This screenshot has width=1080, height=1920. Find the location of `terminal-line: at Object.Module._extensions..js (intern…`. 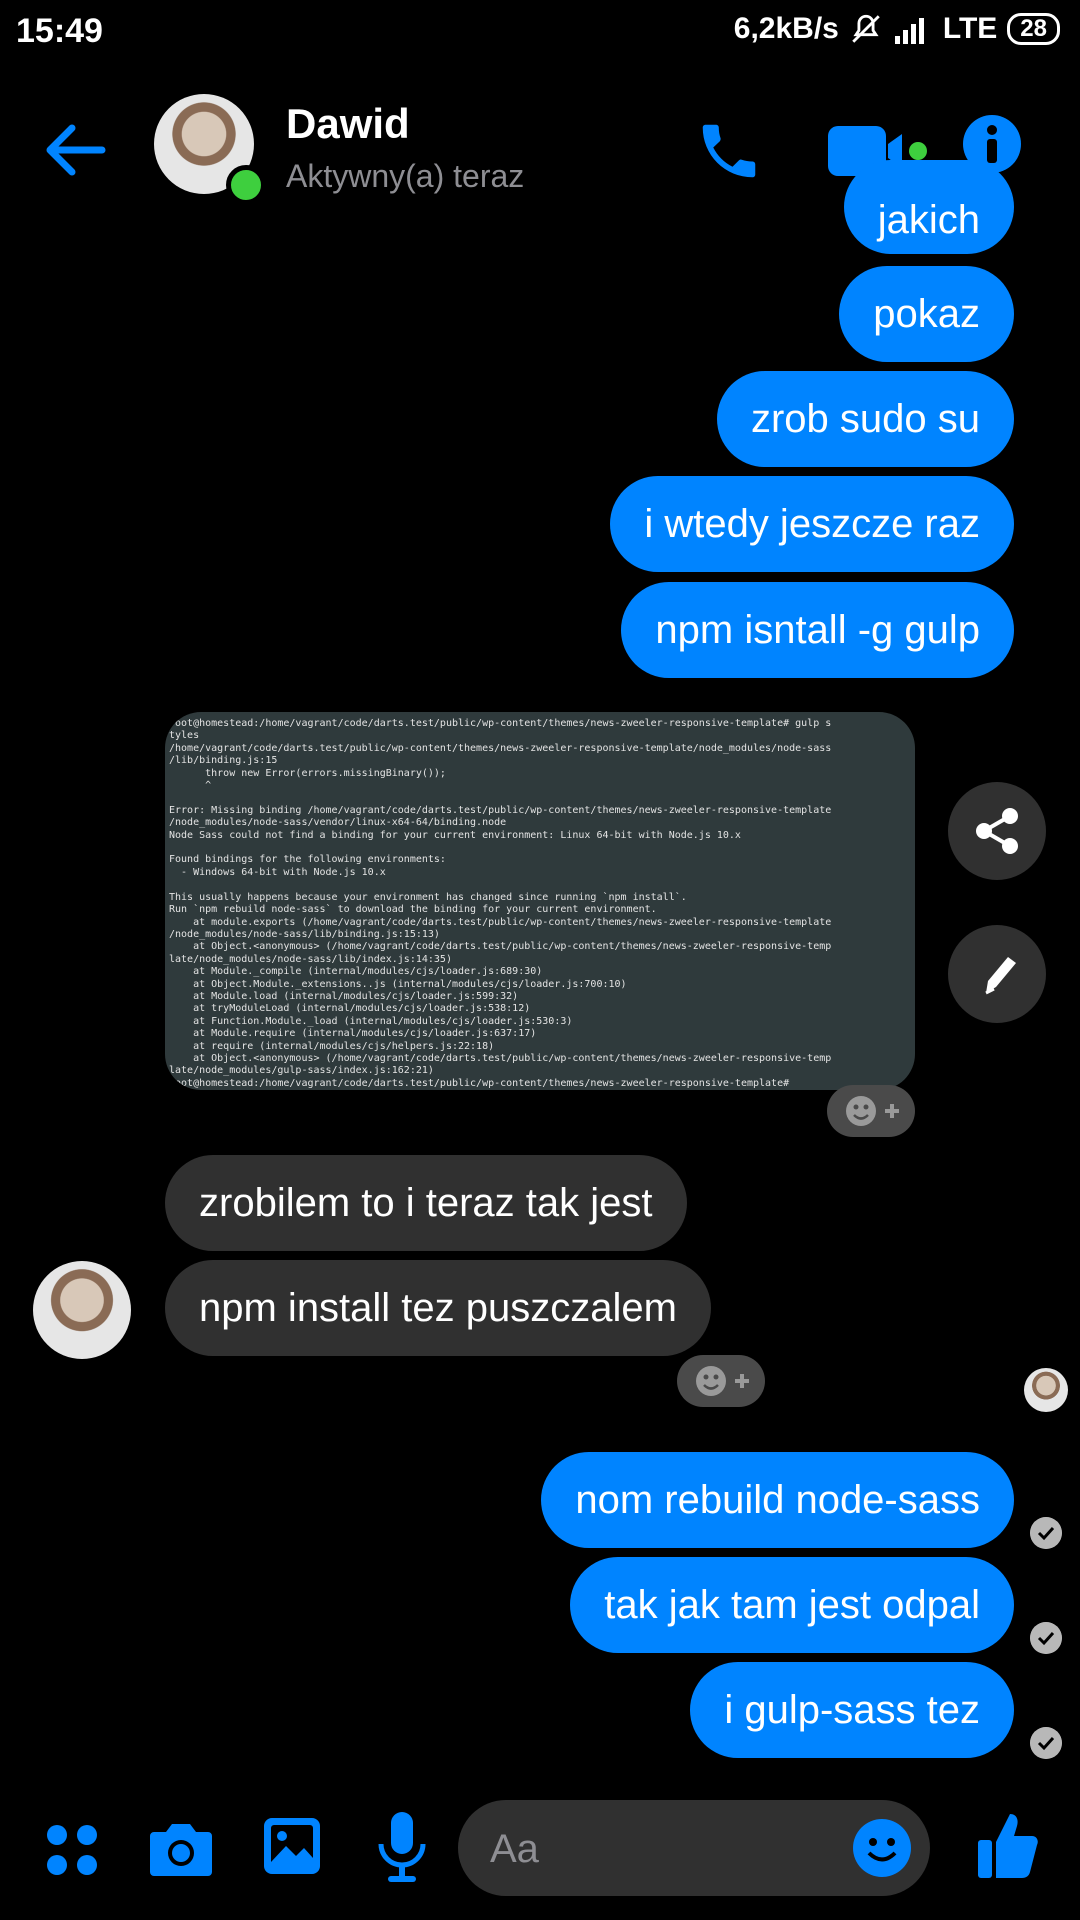

terminal-line: at Object.Module._extensions..js (intern… is located at coordinates (398, 984).